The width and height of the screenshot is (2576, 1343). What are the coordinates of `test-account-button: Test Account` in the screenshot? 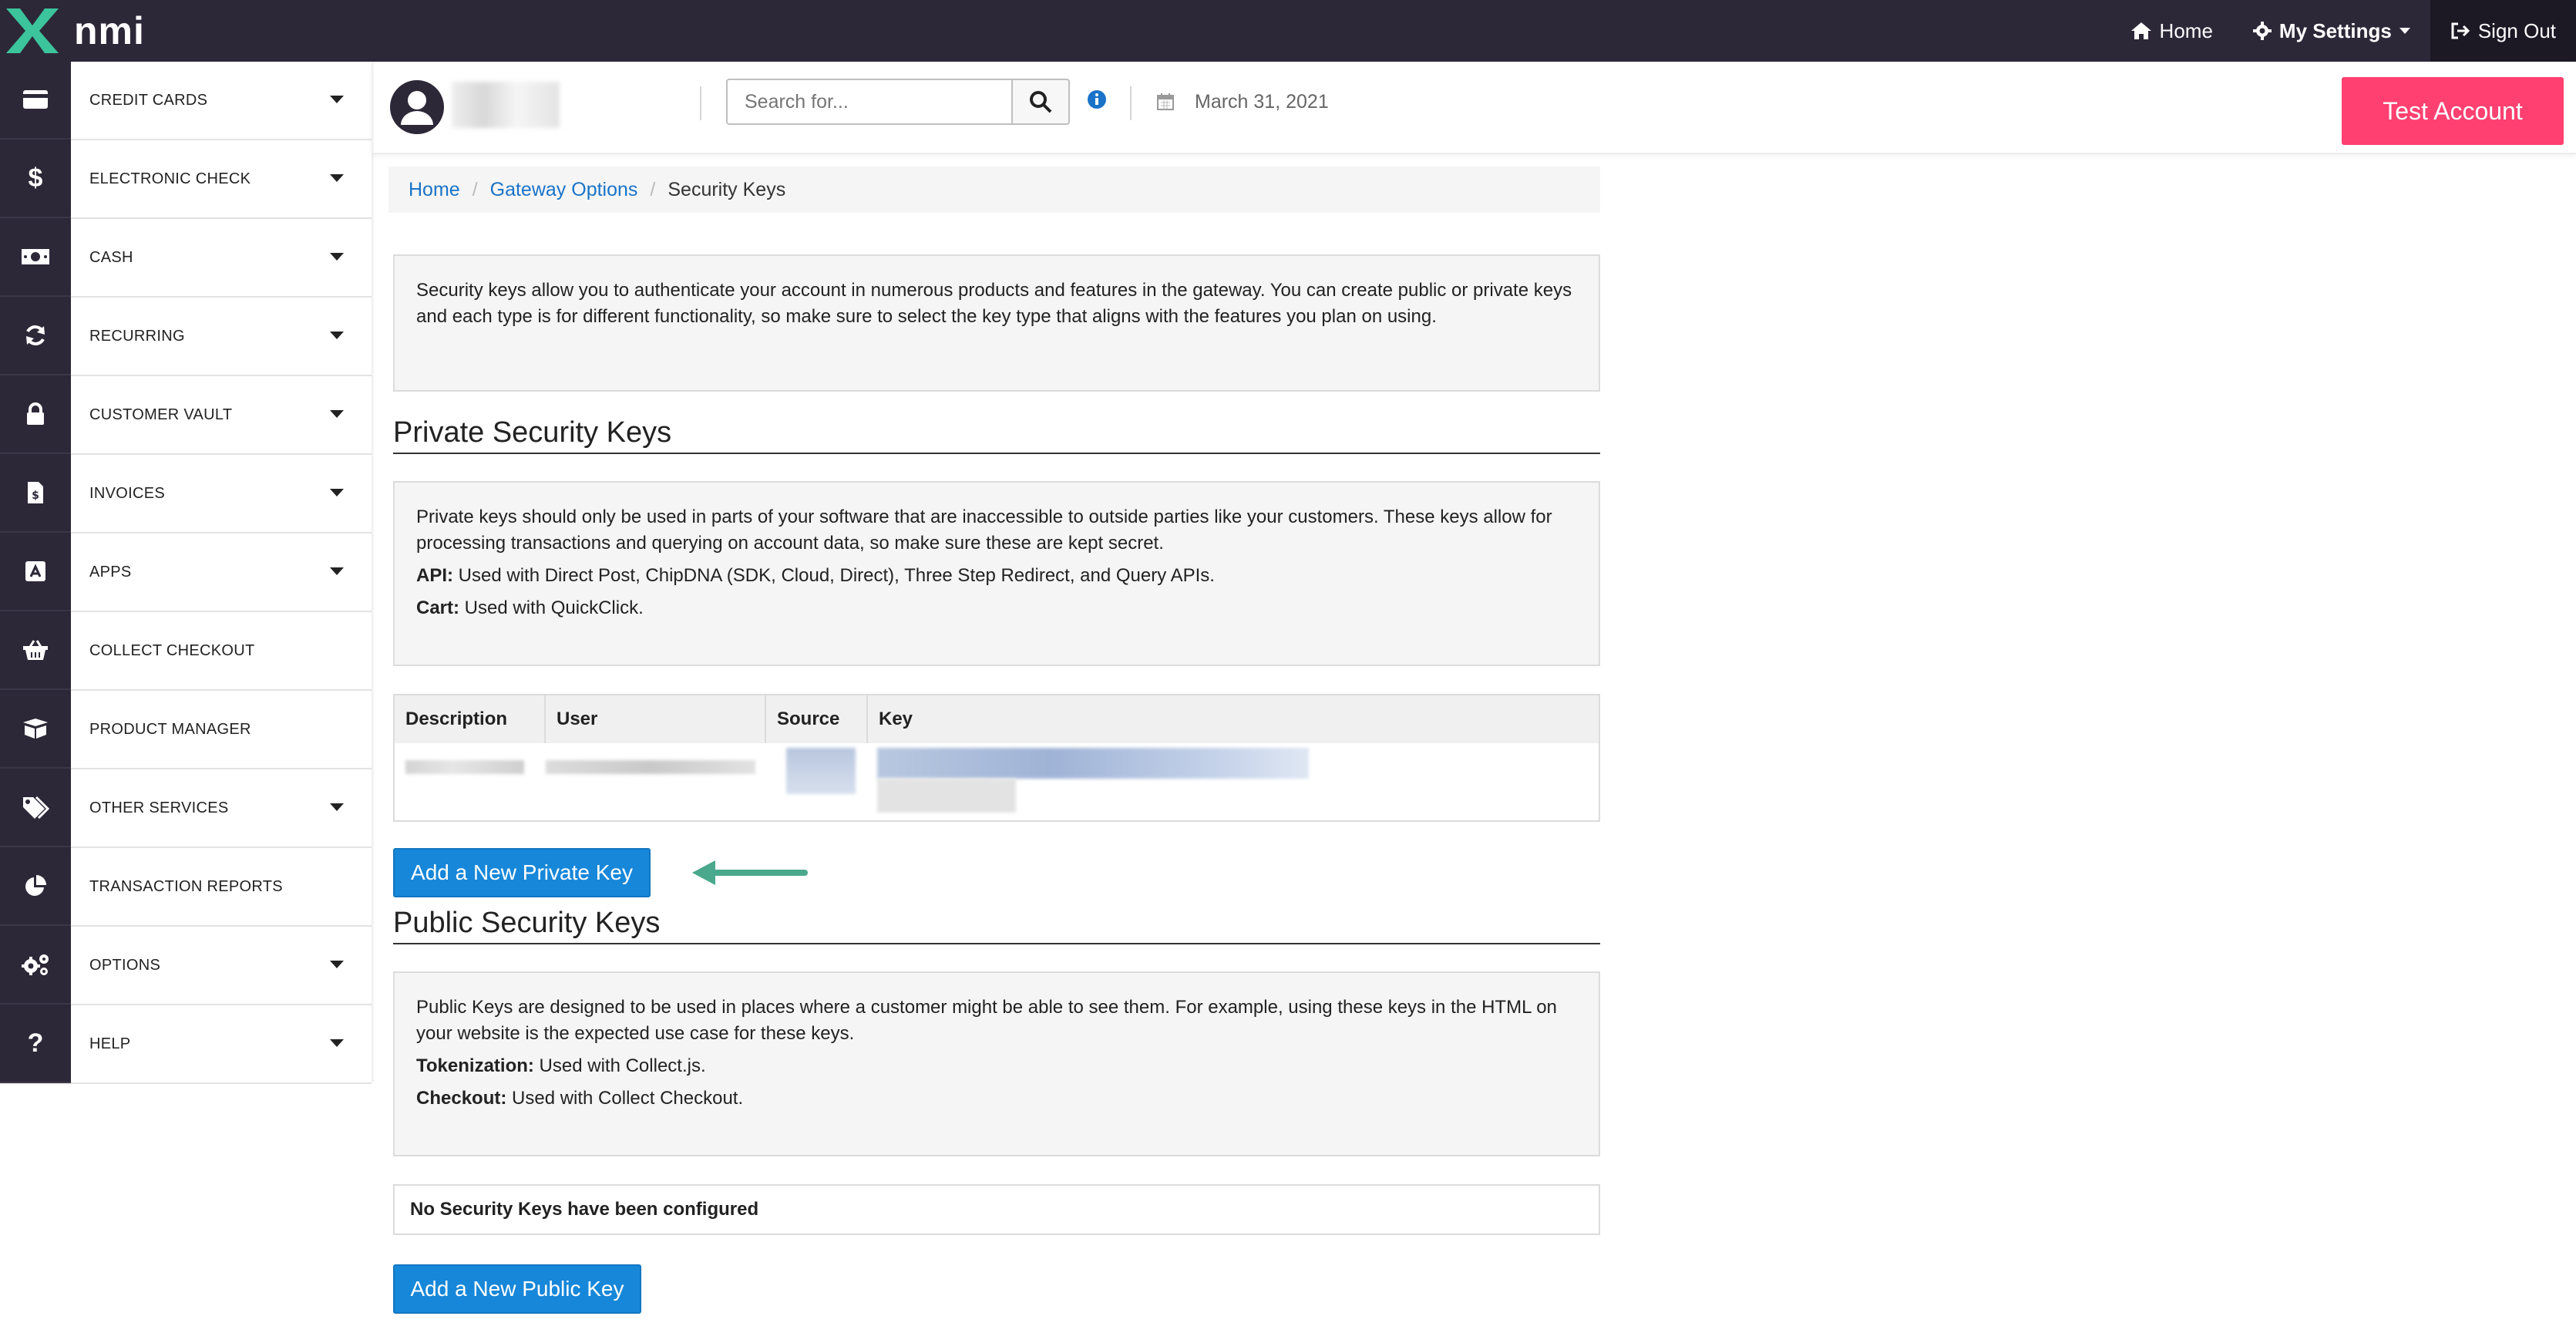 It's located at (2453, 111).